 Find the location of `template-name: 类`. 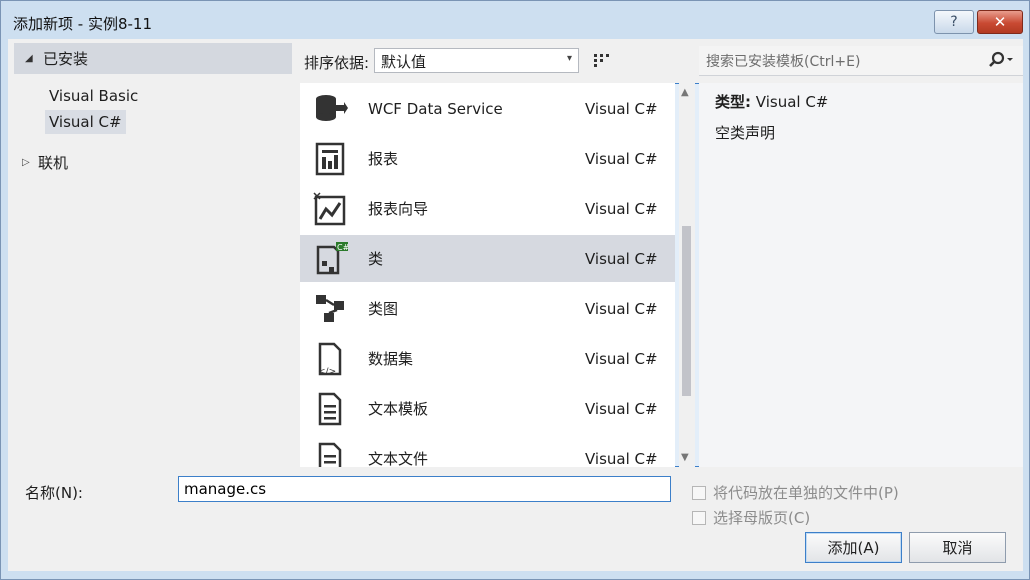

template-name: 类 is located at coordinates (376, 259).